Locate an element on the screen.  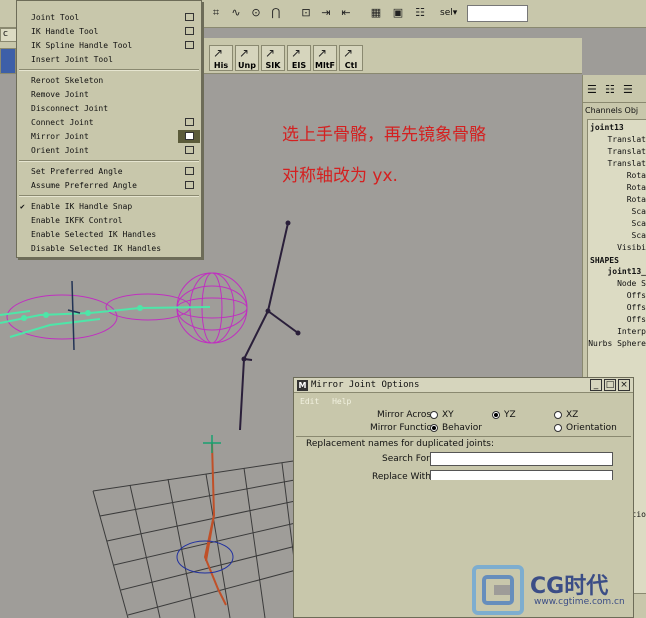
history-icon: ⊡ is located at coordinates (306, 13).